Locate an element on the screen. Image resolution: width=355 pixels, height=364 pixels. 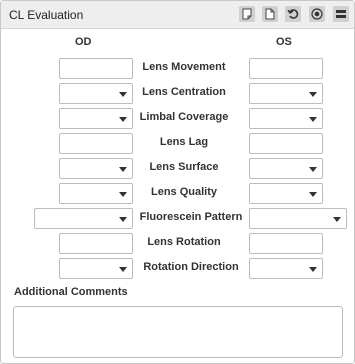
os-lens-centration-select is located at coordinates (286, 93).